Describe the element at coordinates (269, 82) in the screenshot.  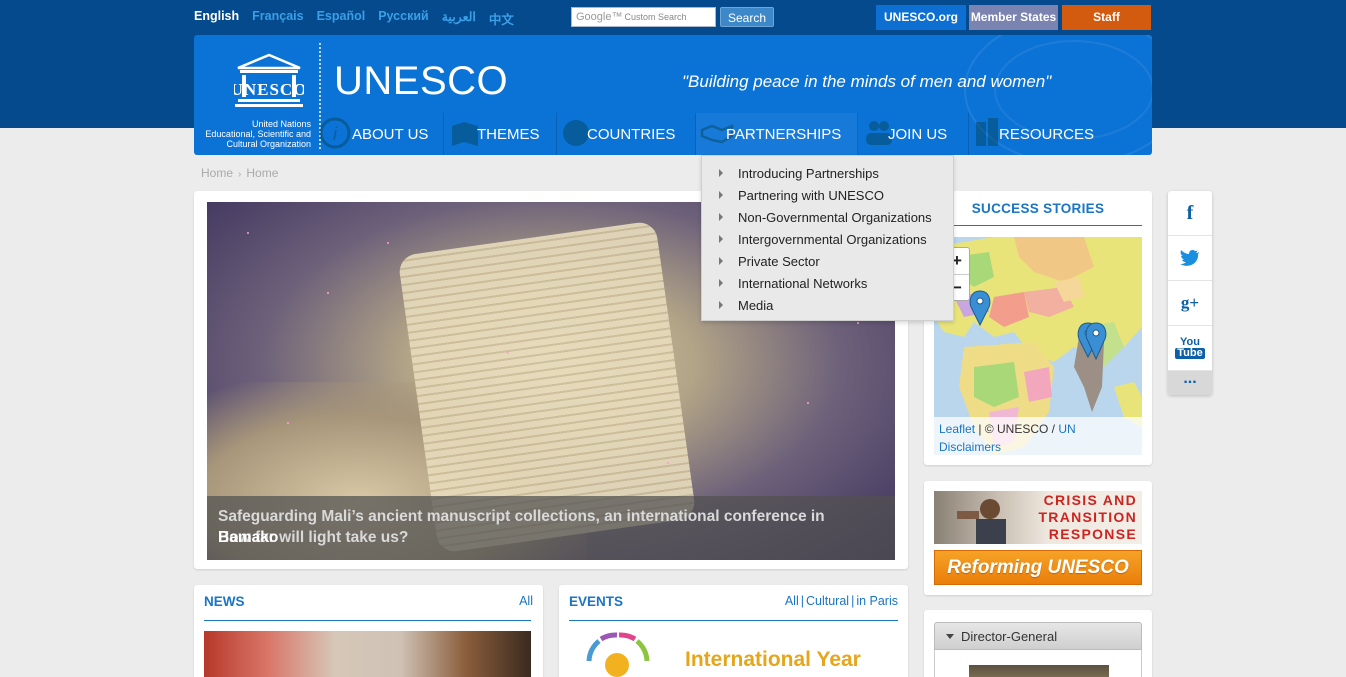
I see `unesco-temple-logo-icon: UNESCO` at that location.